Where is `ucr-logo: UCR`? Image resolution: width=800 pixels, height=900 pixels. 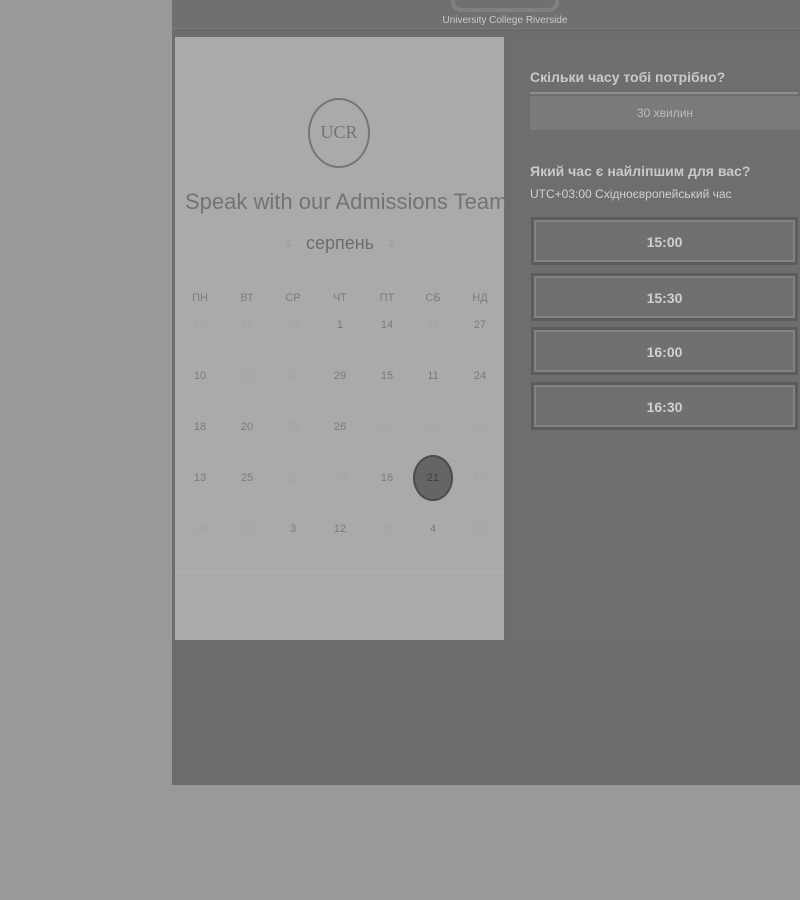 ucr-logo: UCR is located at coordinates (339, 133).